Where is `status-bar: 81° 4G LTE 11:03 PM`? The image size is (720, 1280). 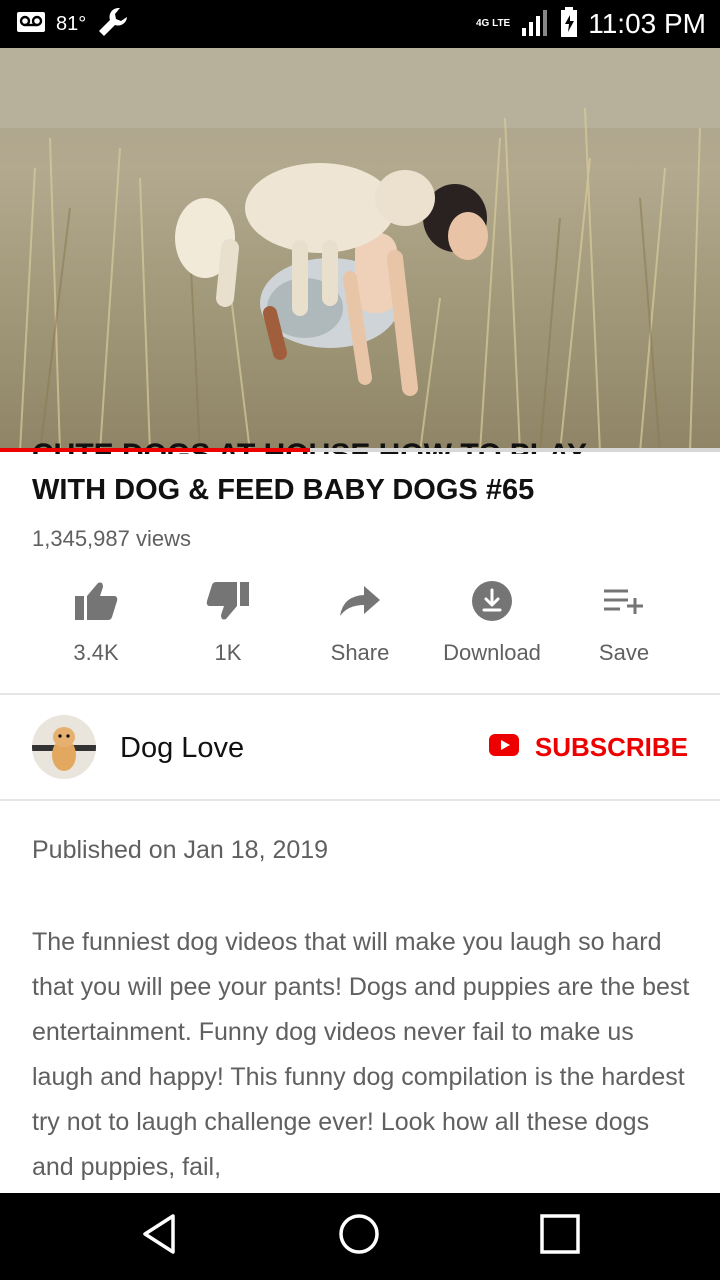
status-bar: 81° 4G LTE 11:03 PM is located at coordinates (360, 24).